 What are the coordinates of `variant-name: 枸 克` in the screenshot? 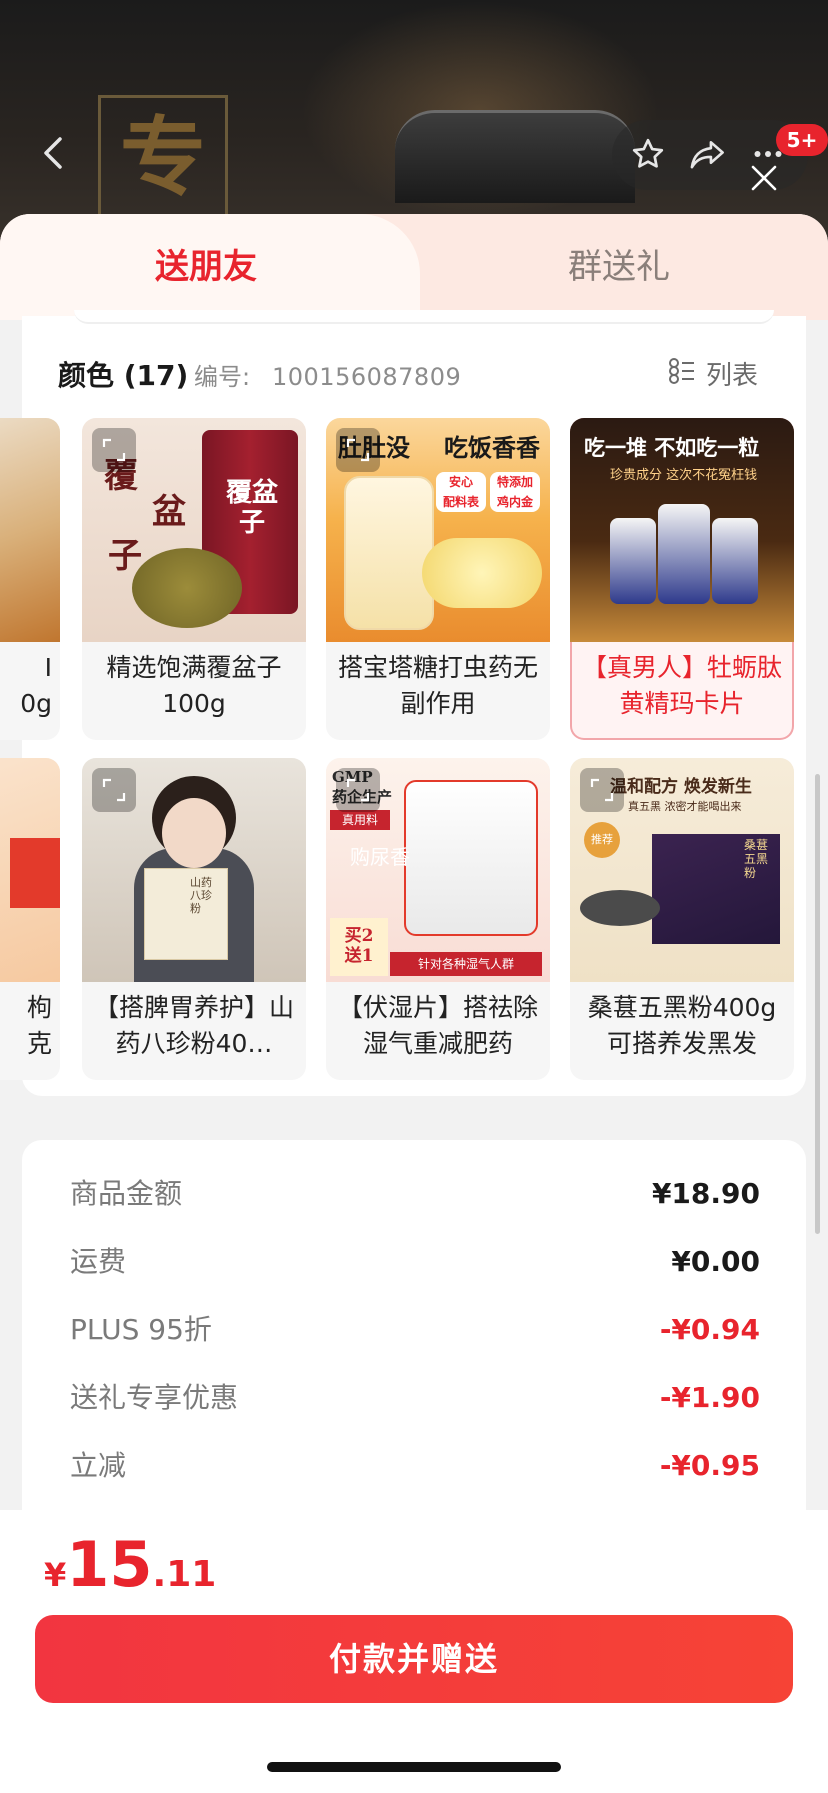 It's located at (39, 1025).